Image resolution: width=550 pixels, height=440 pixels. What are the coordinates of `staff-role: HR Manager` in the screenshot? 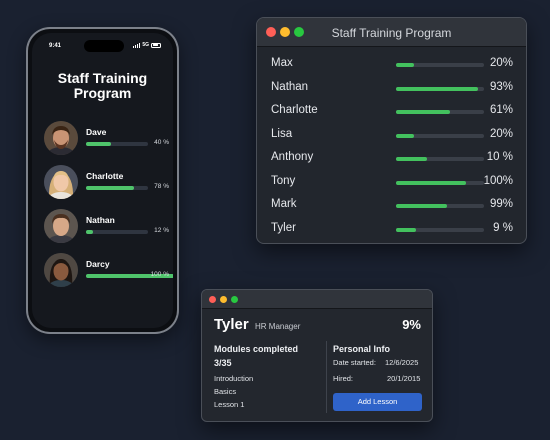 It's located at (278, 326).